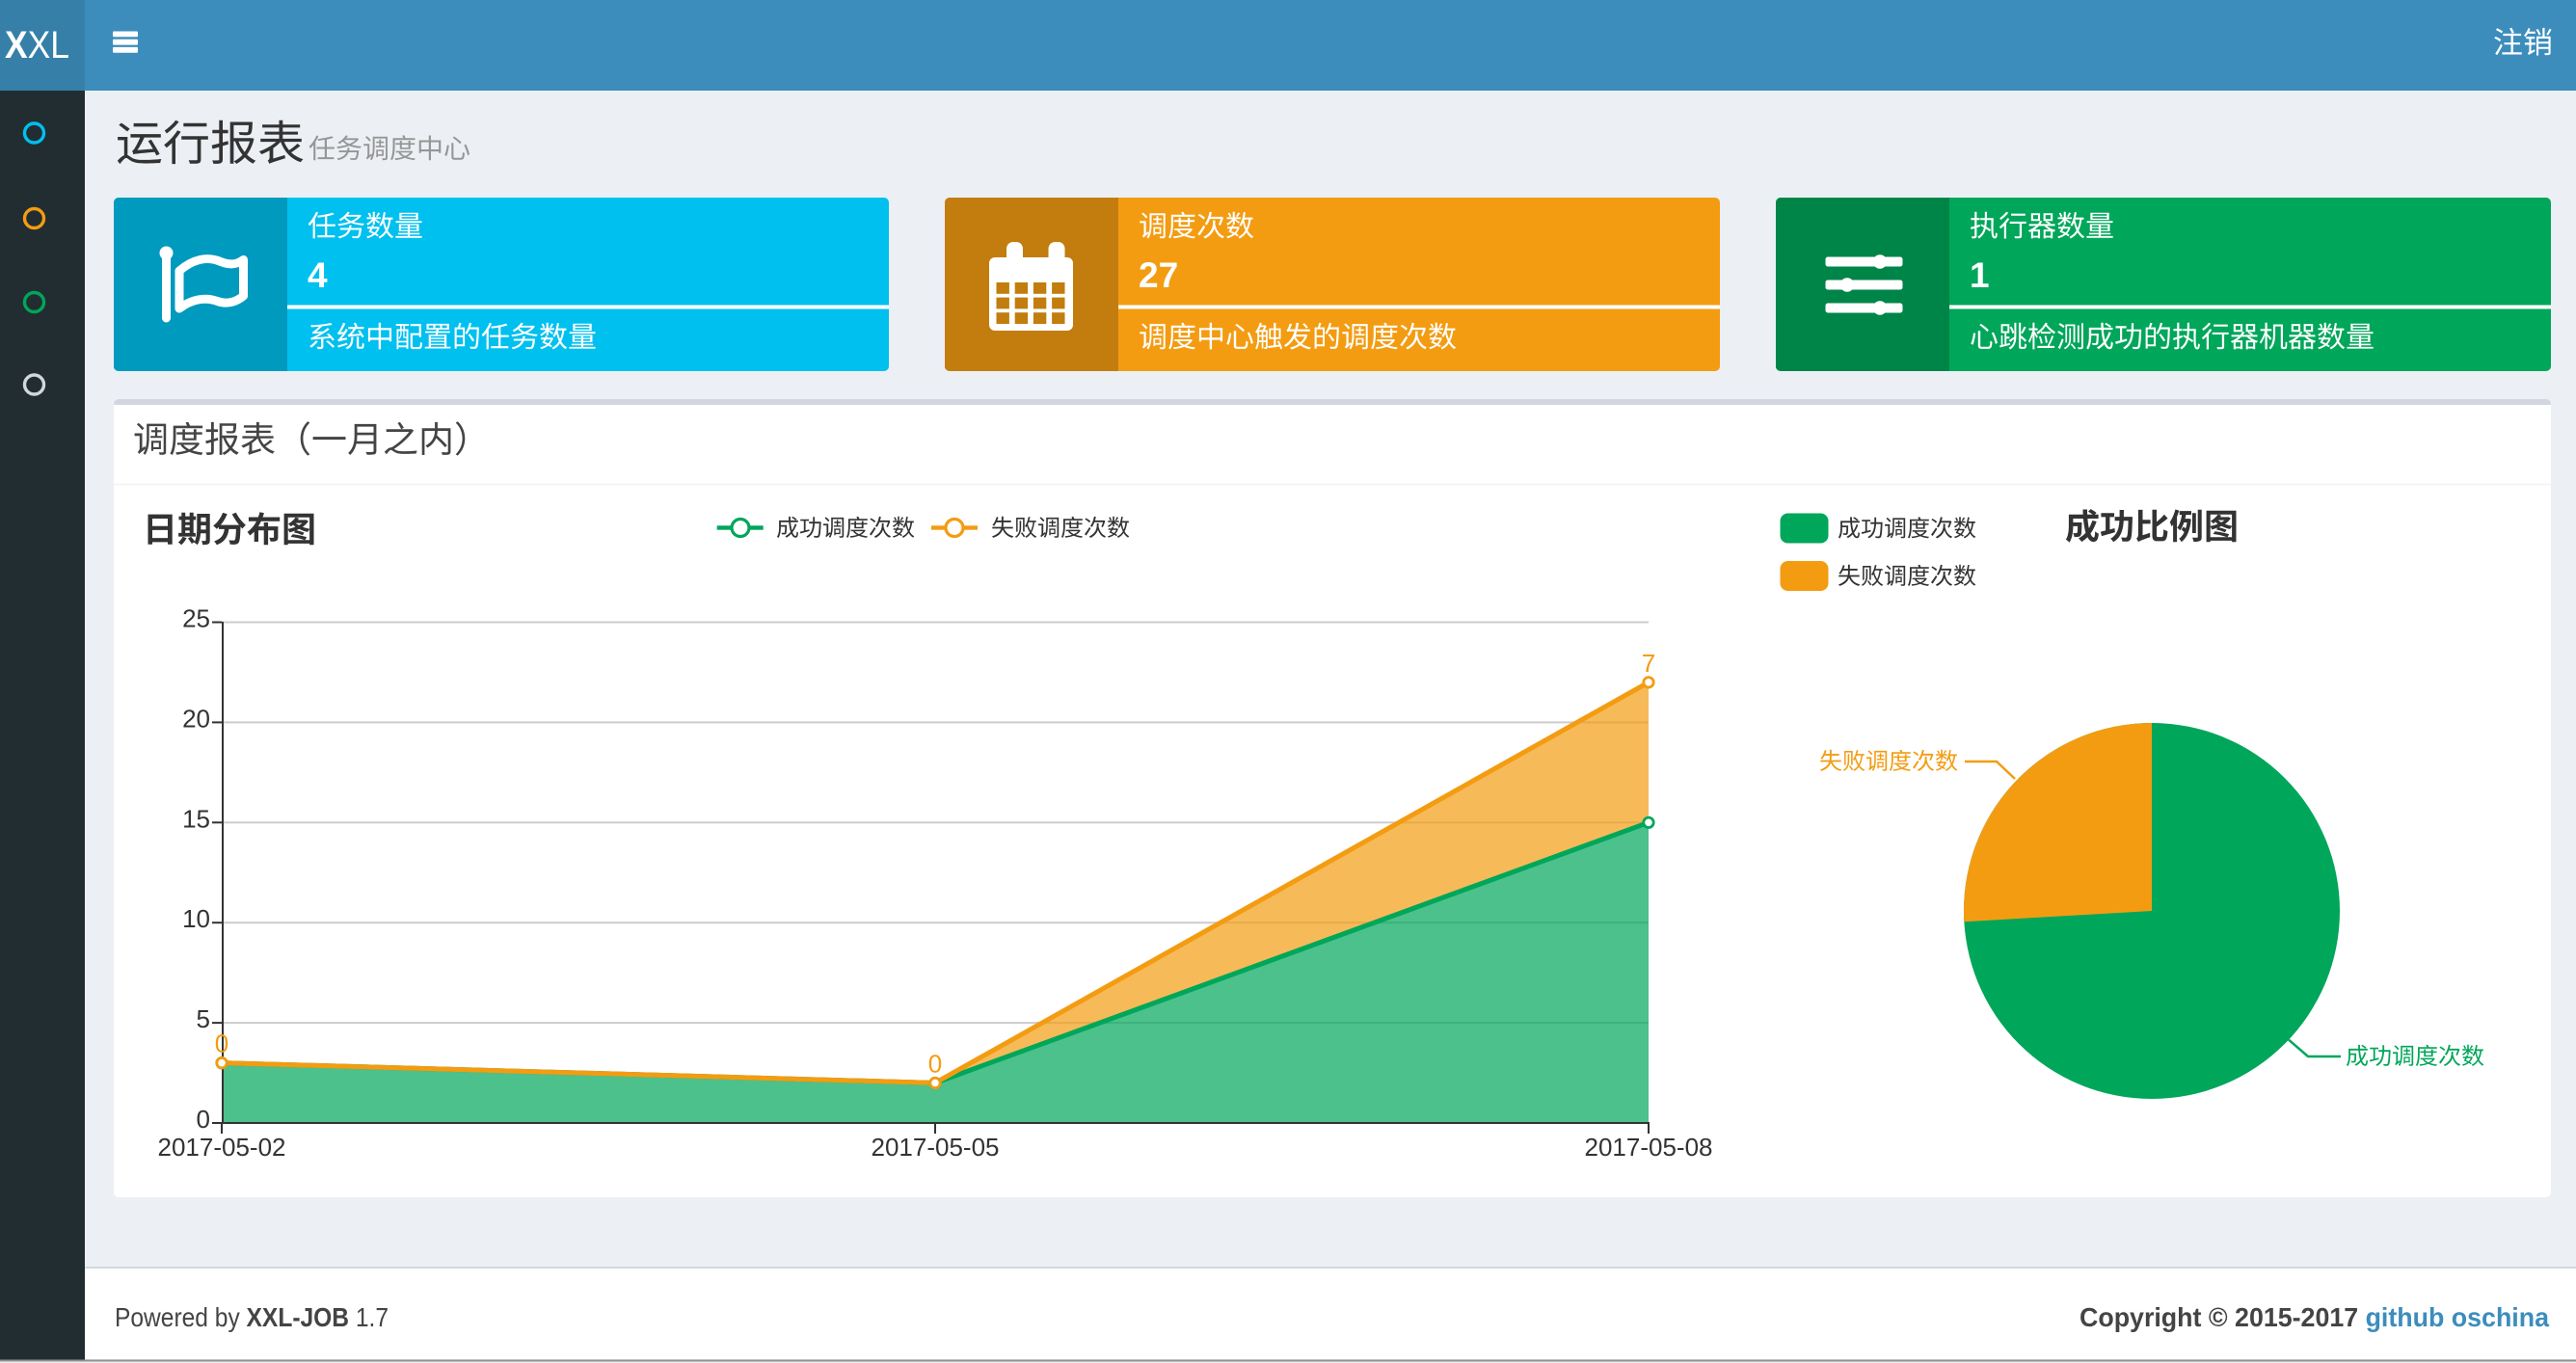 The height and width of the screenshot is (1363, 2576). Describe the element at coordinates (2315, 1317) in the screenshot. I see `svg-text:Copyright © 2015-2017 github: Copyright © 2015-2017 github oschina` at that location.